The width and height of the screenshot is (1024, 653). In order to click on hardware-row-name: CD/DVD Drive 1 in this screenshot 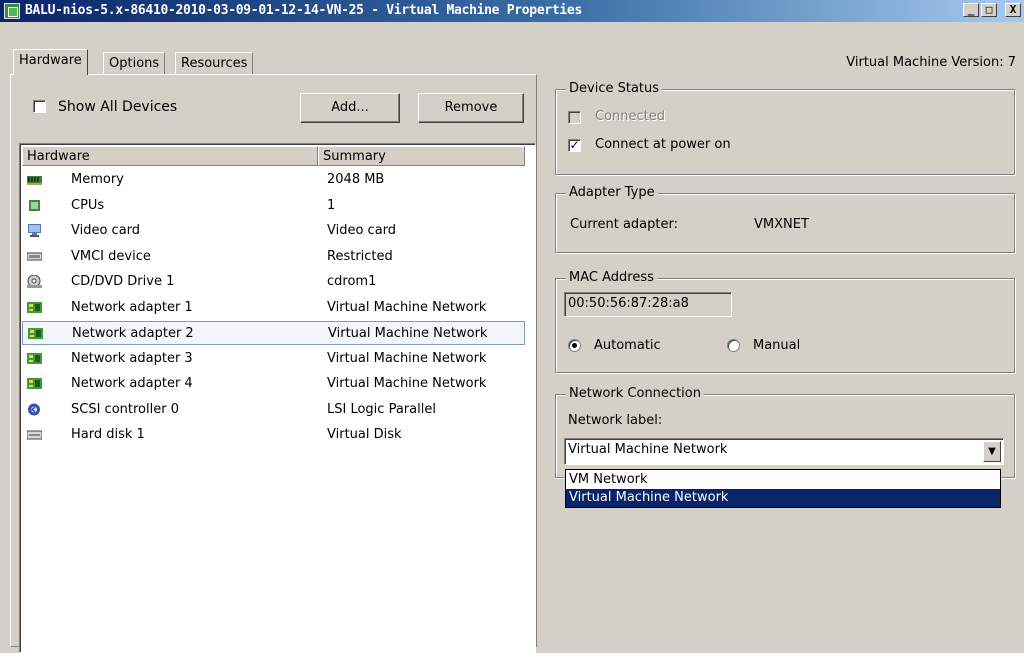, I will do `click(123, 281)`.